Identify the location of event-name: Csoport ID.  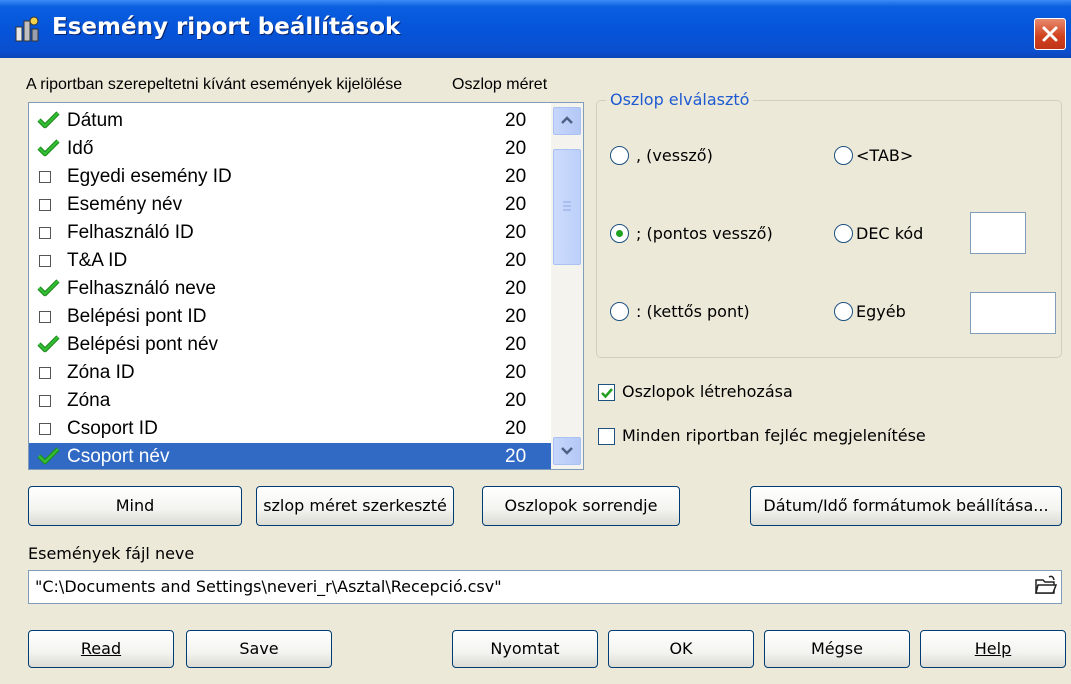
(112, 428).